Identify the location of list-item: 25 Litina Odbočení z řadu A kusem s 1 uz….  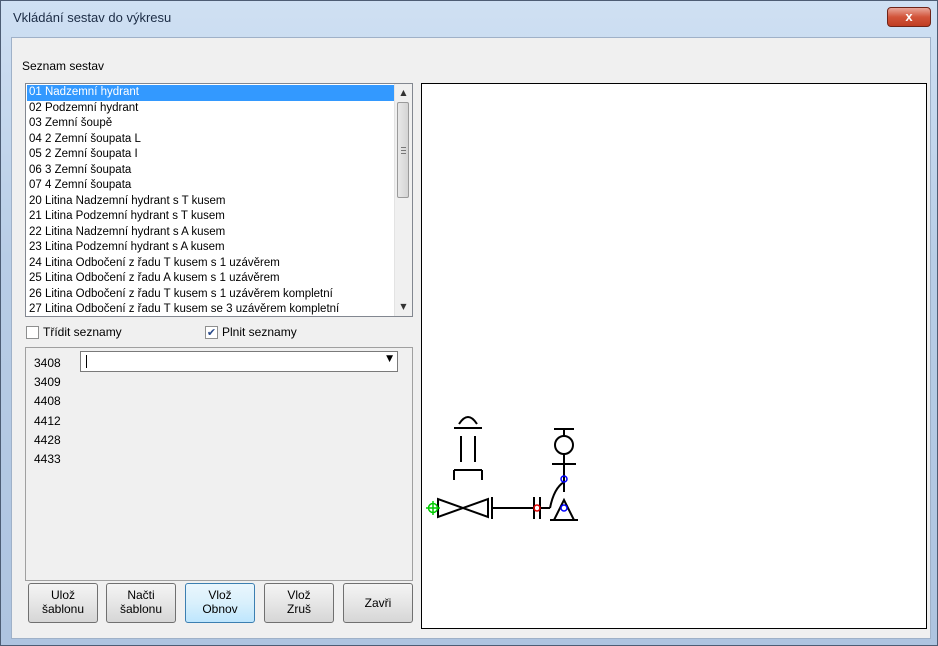
(215, 279).